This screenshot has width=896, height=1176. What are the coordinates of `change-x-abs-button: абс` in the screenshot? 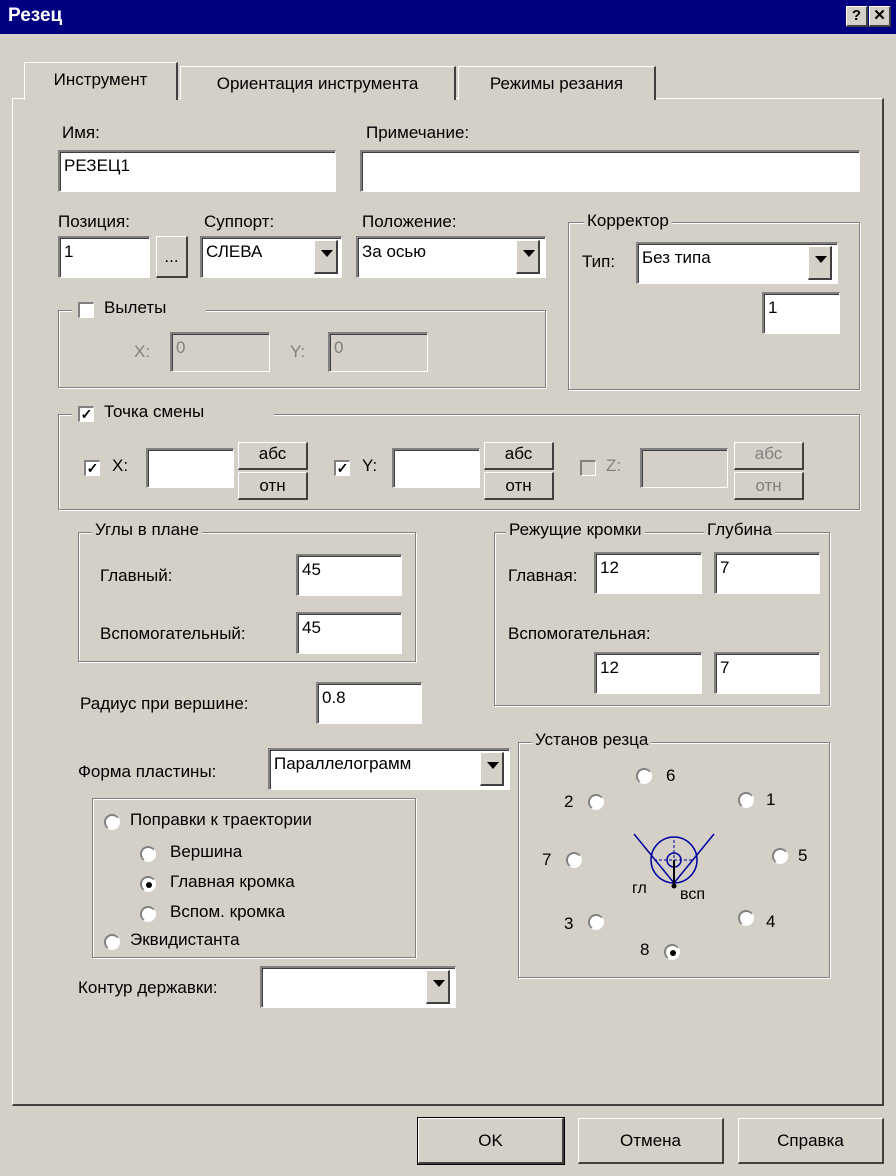 It's located at (273, 456).